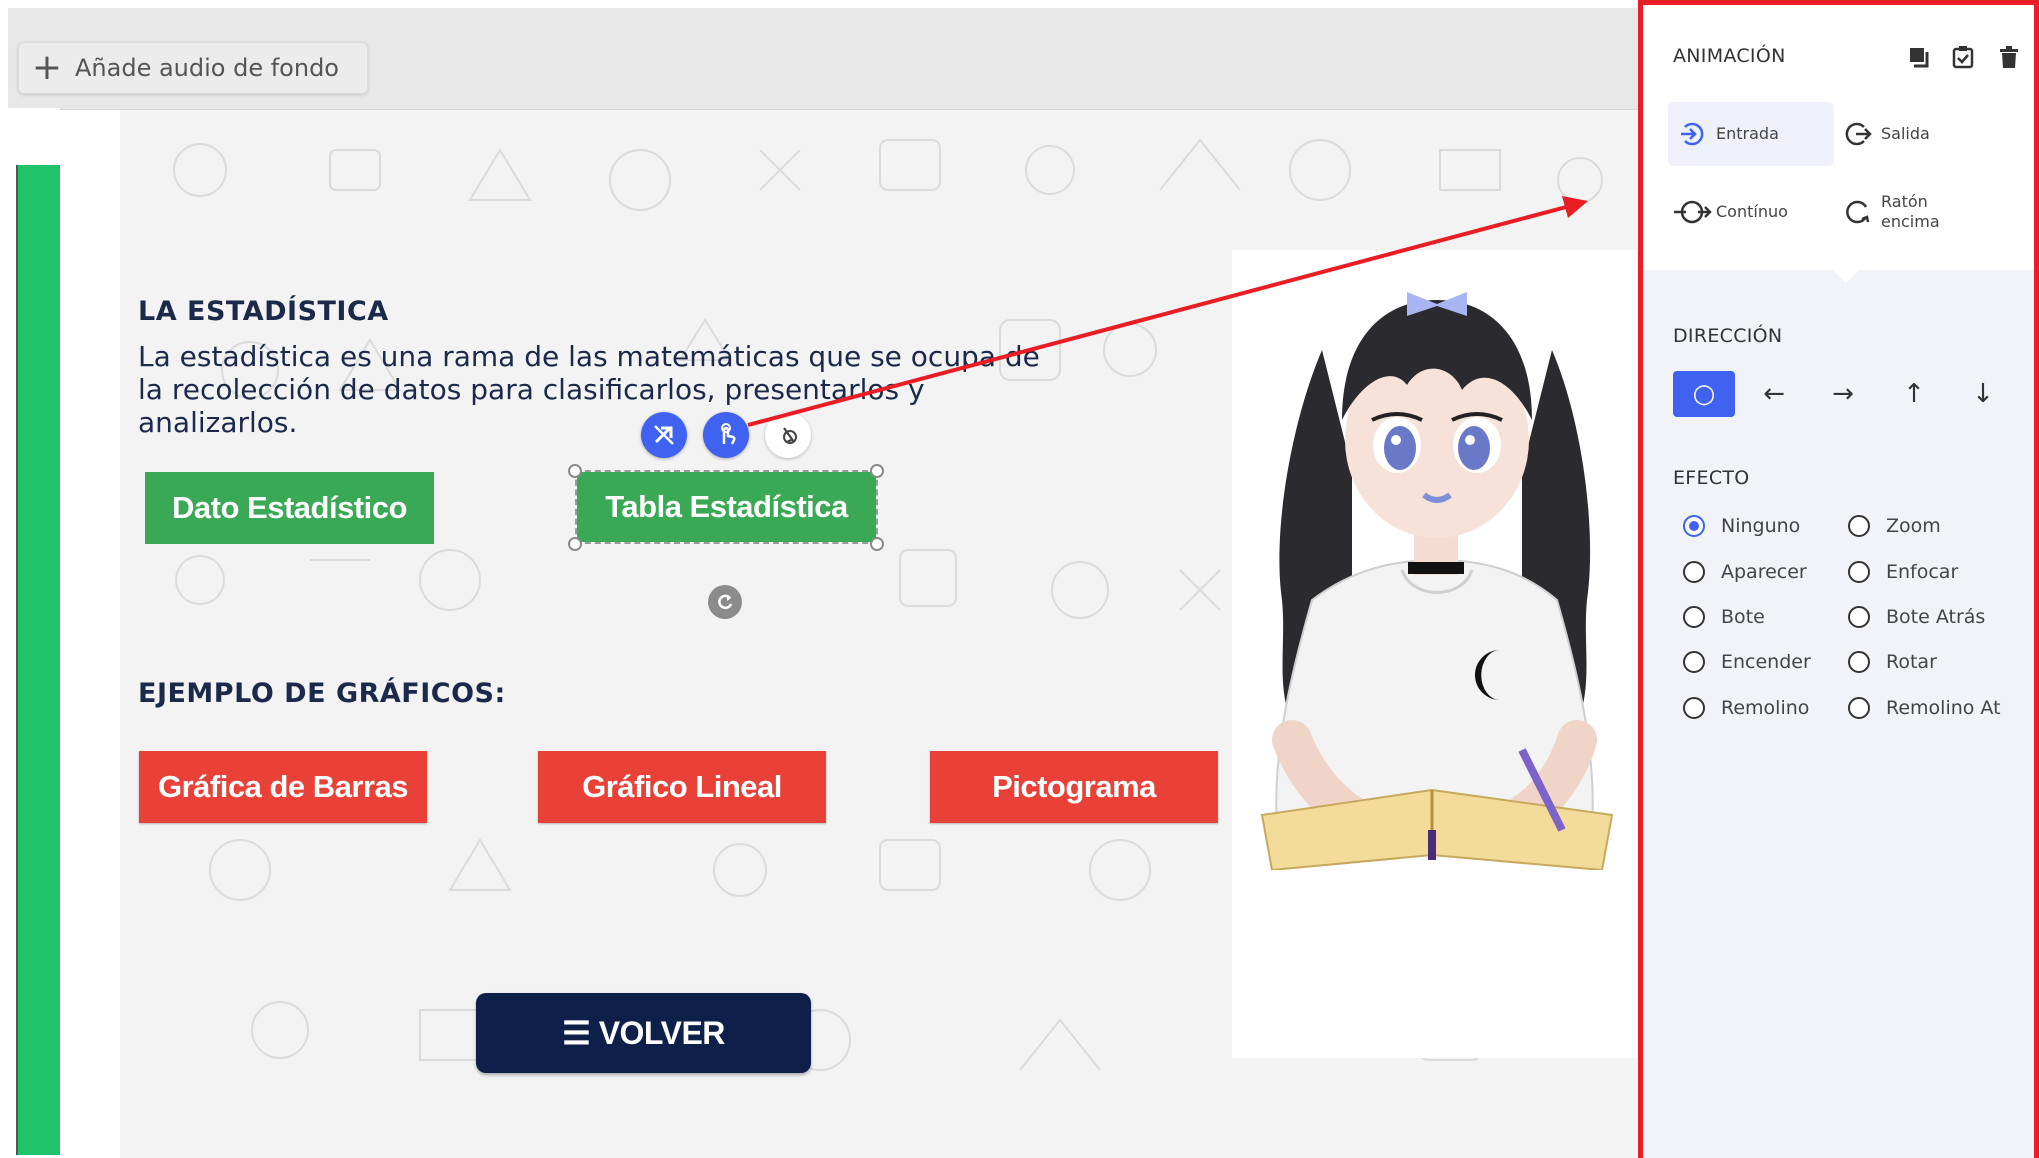 Image resolution: width=2039 pixels, height=1158 pixels. I want to click on add-background-audio-button: + Añade audio de fondo, so click(193, 68).